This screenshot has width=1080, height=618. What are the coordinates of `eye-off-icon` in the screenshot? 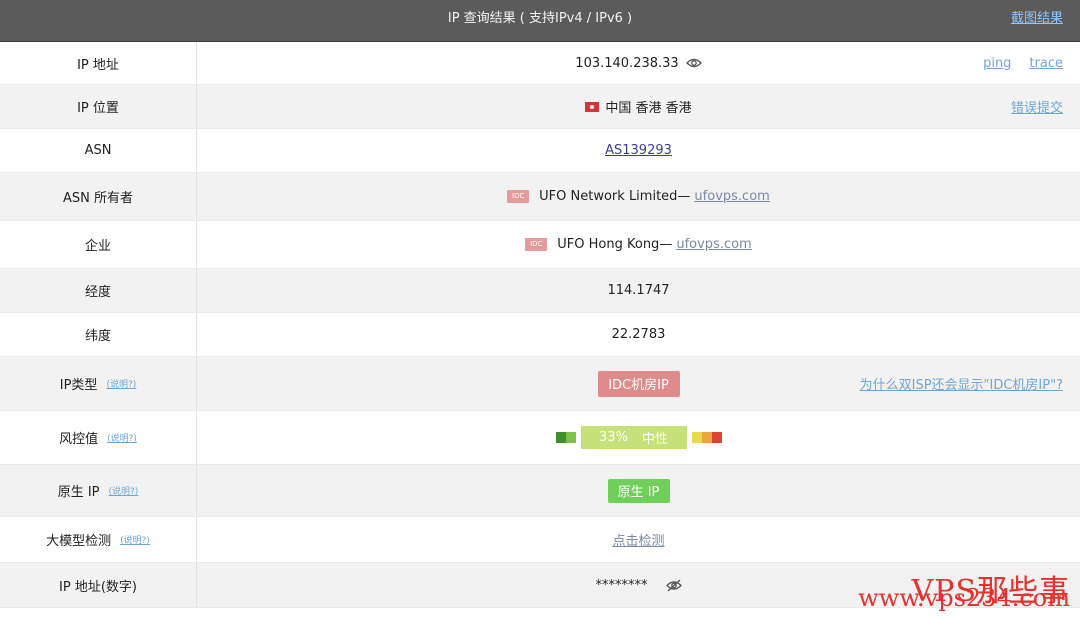 It's located at (673, 585).